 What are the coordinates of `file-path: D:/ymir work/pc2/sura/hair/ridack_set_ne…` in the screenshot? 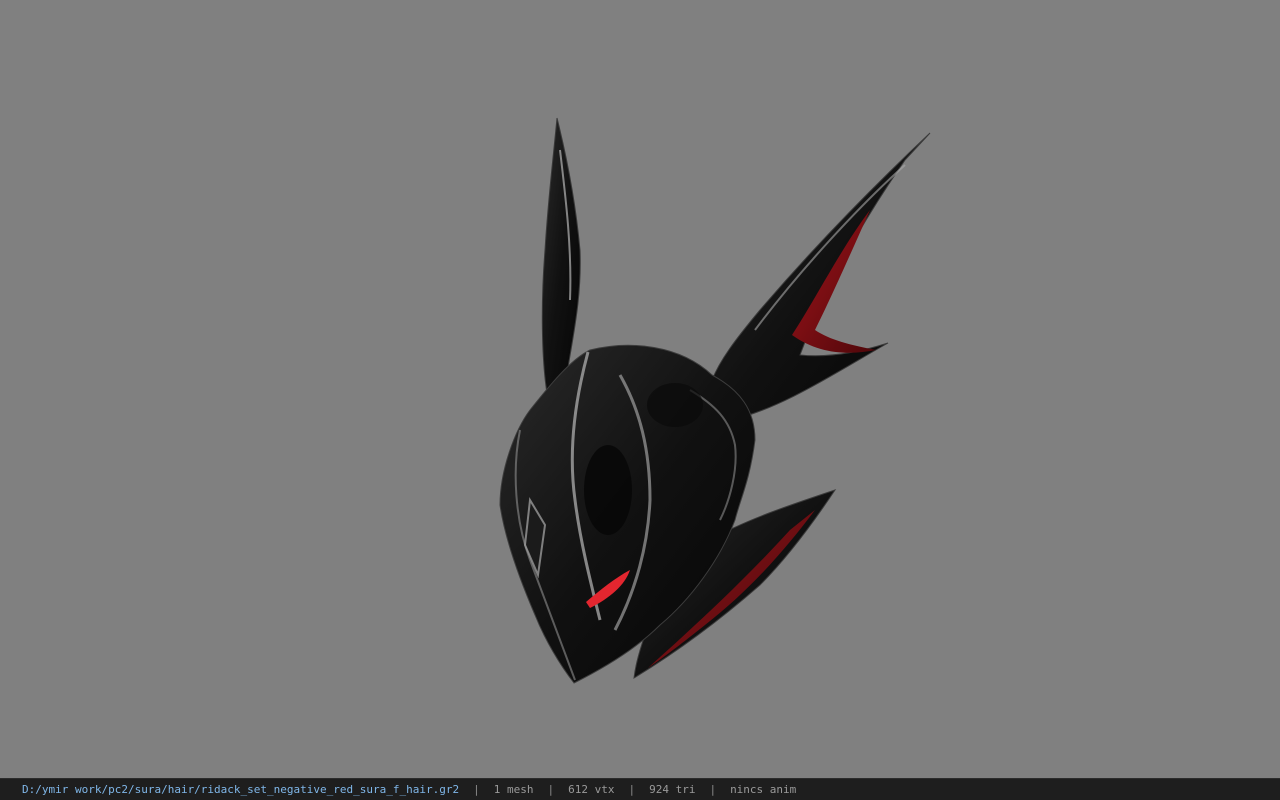 It's located at (241, 789).